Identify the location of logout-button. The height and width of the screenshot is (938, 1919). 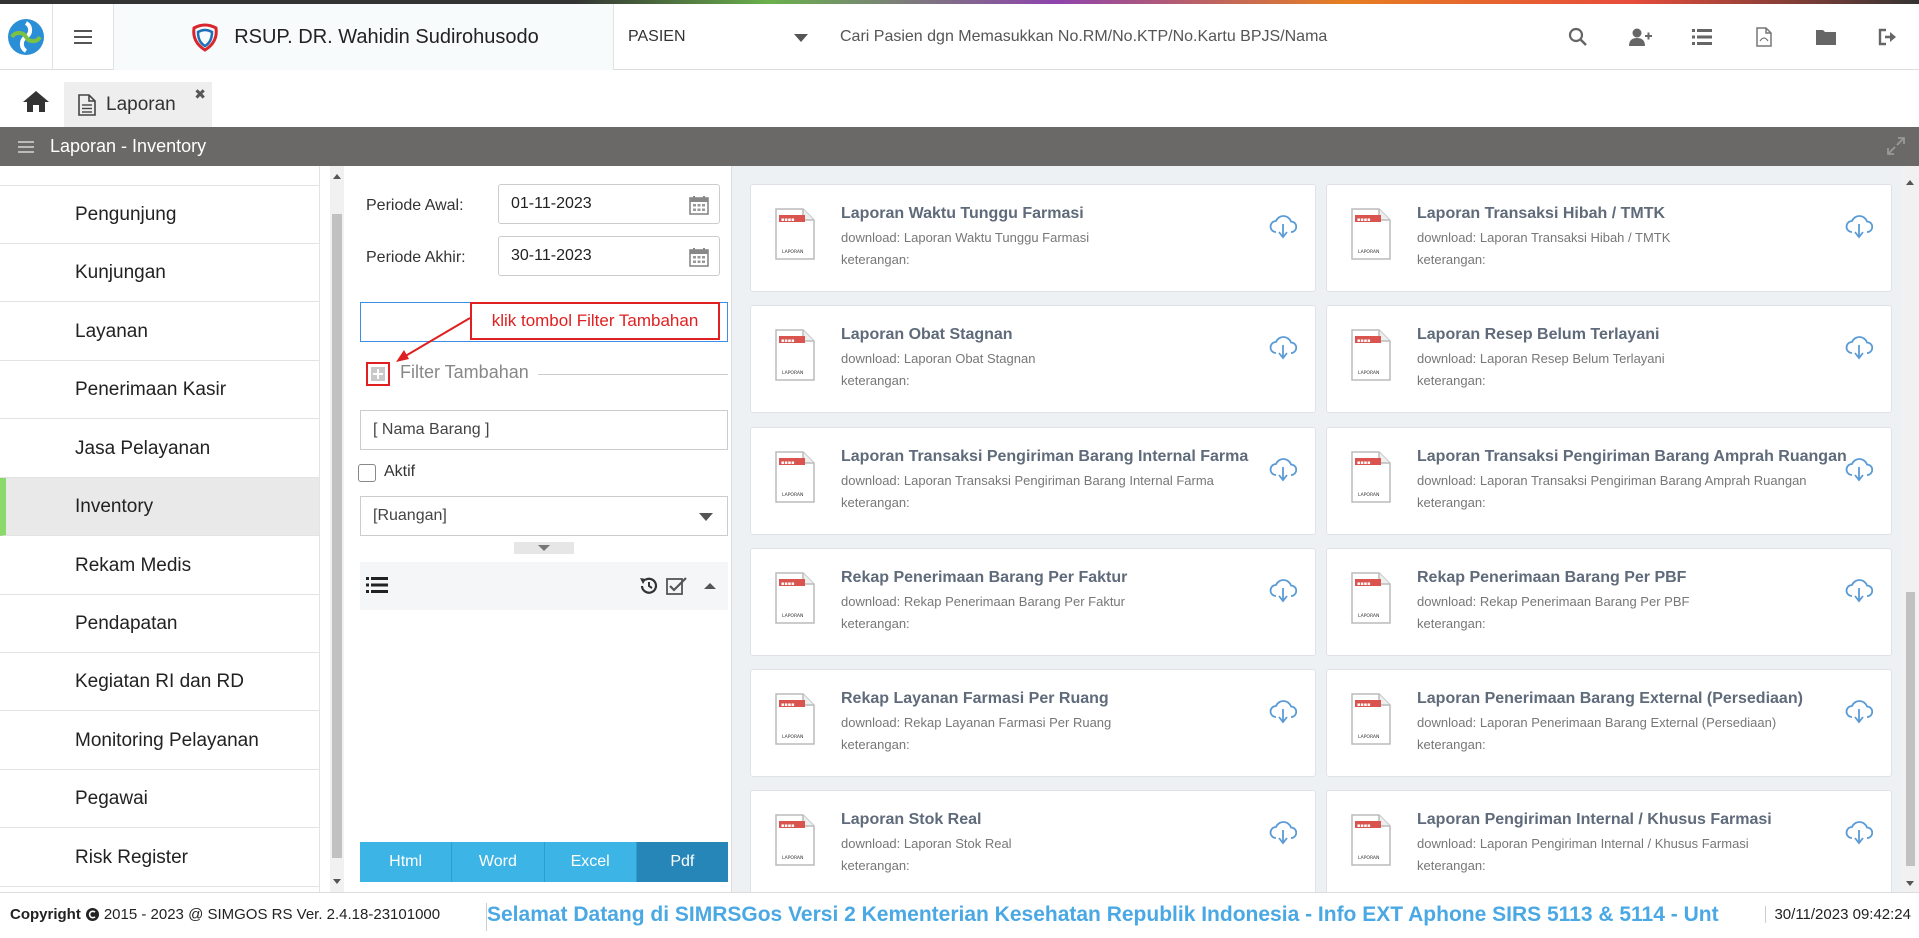
(1888, 37).